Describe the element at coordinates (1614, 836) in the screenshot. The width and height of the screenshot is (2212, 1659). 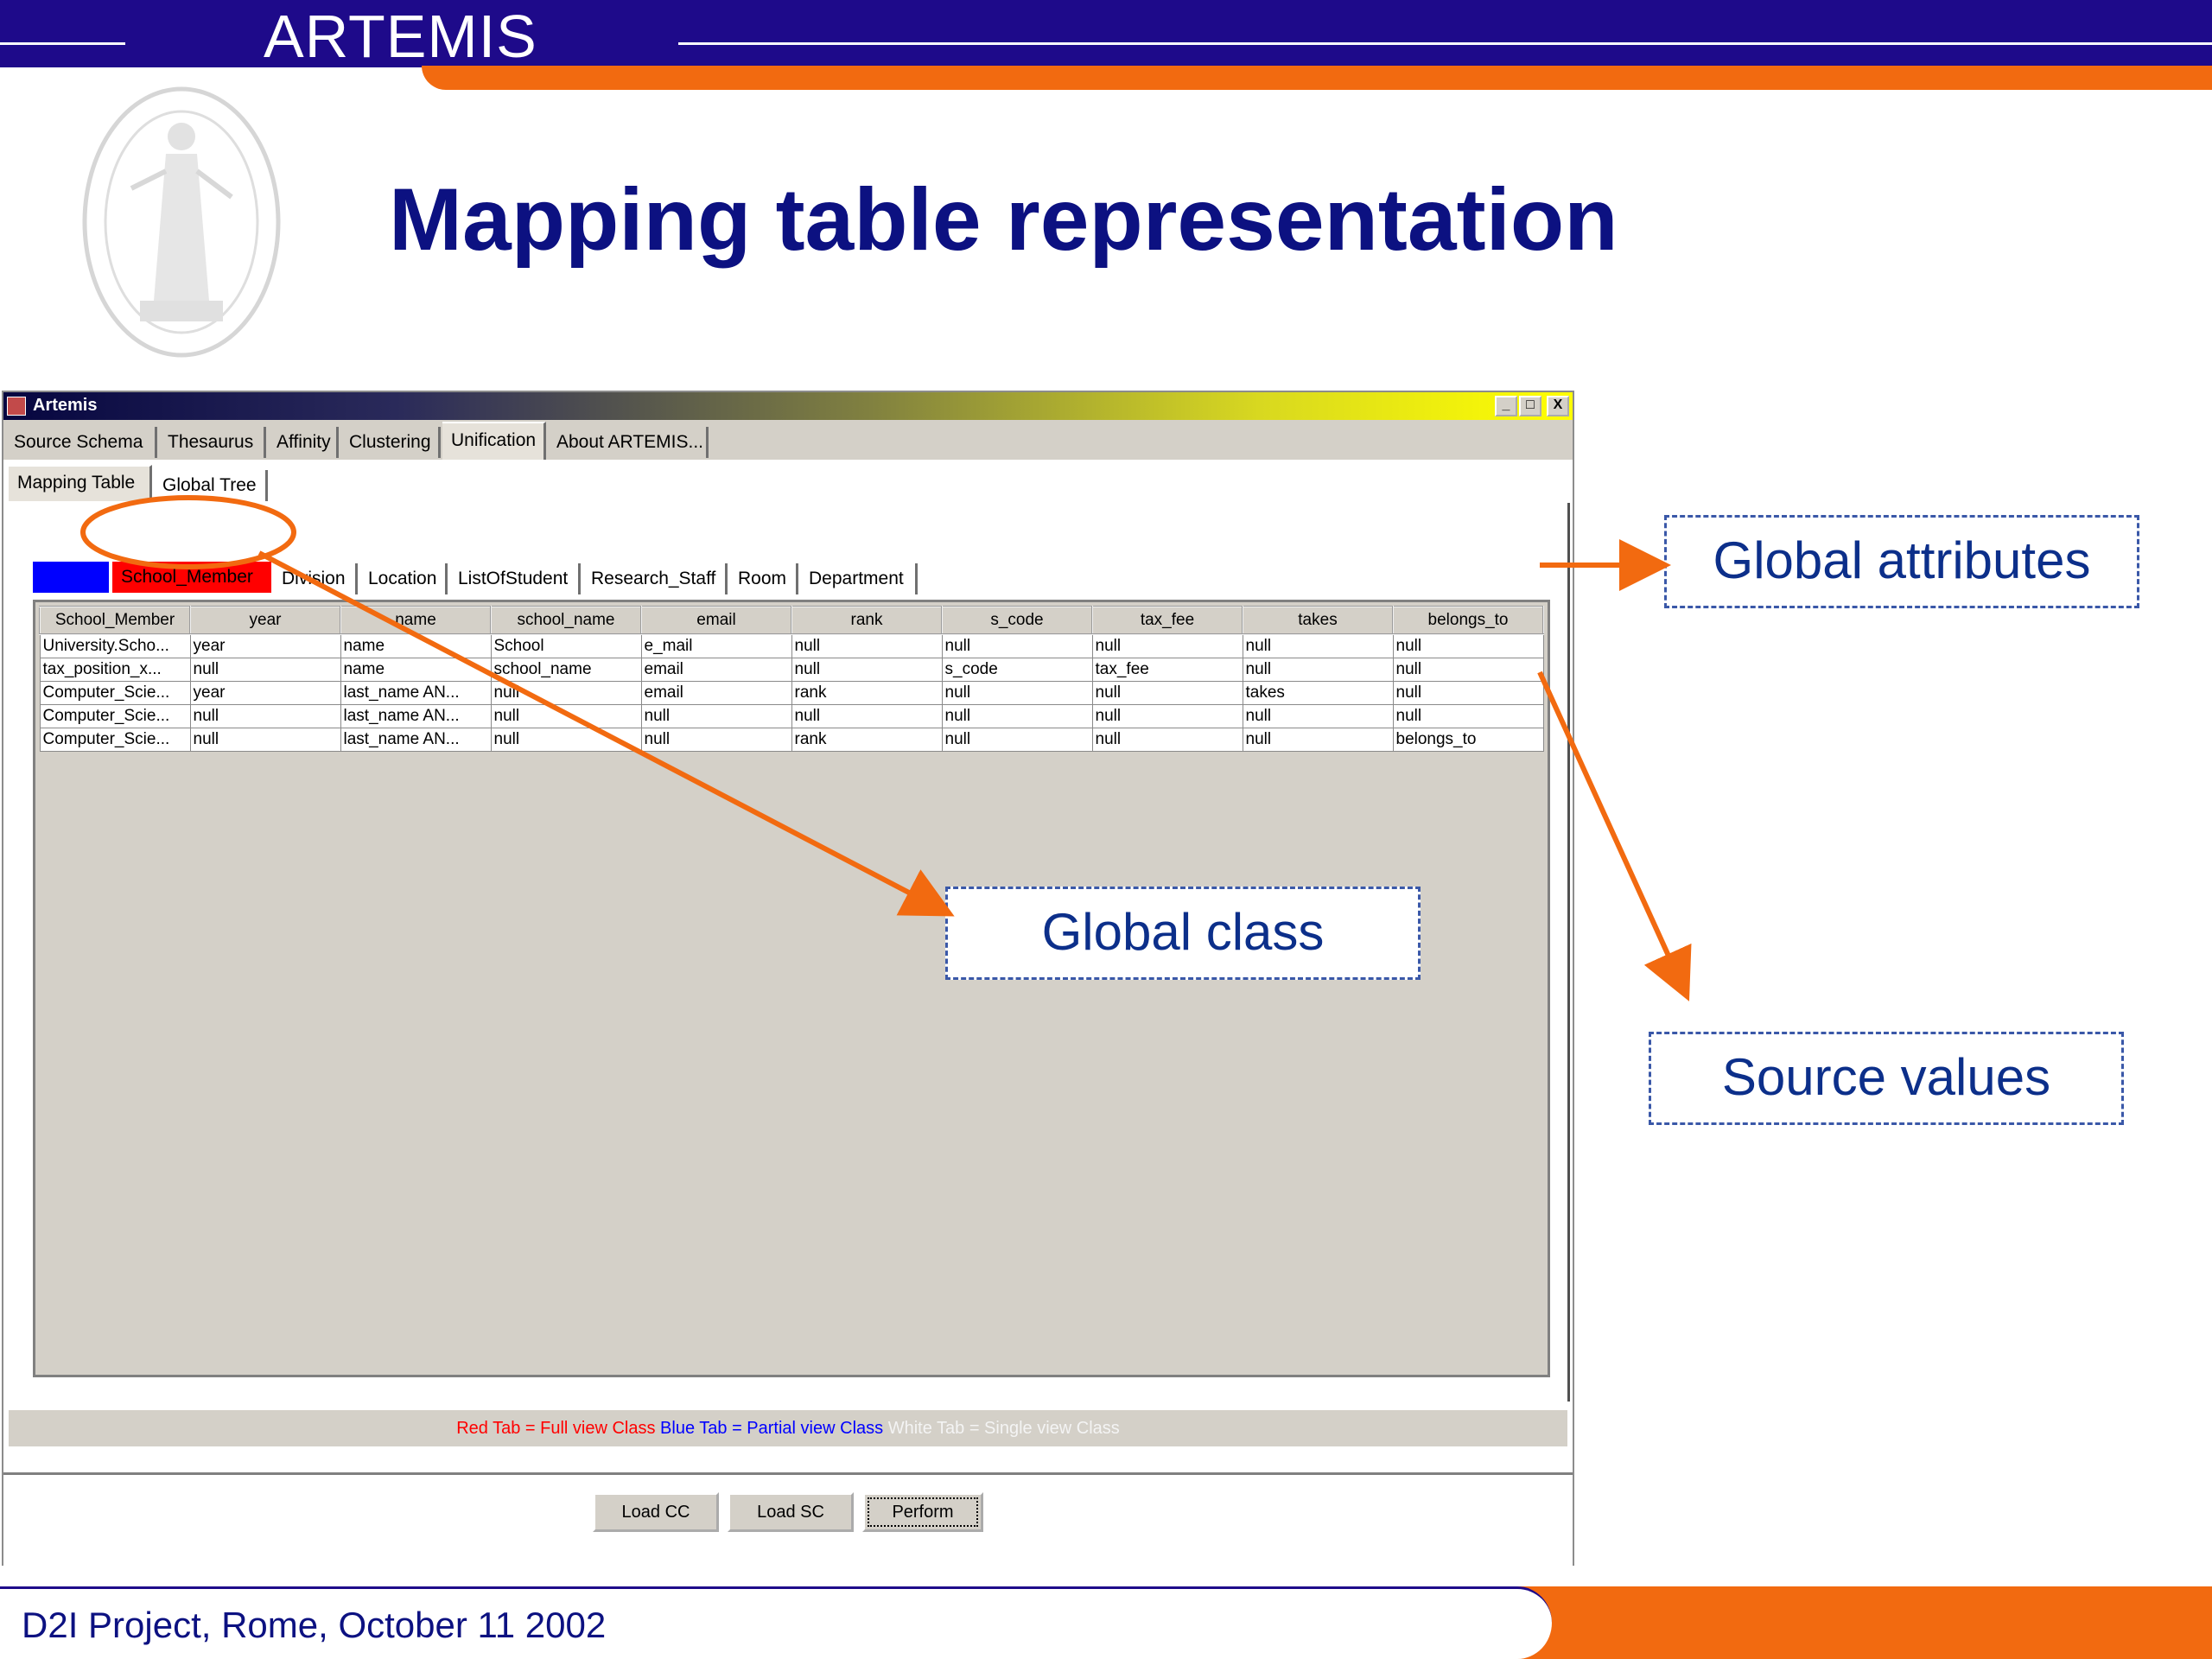
I see `arrow-source-values` at that location.